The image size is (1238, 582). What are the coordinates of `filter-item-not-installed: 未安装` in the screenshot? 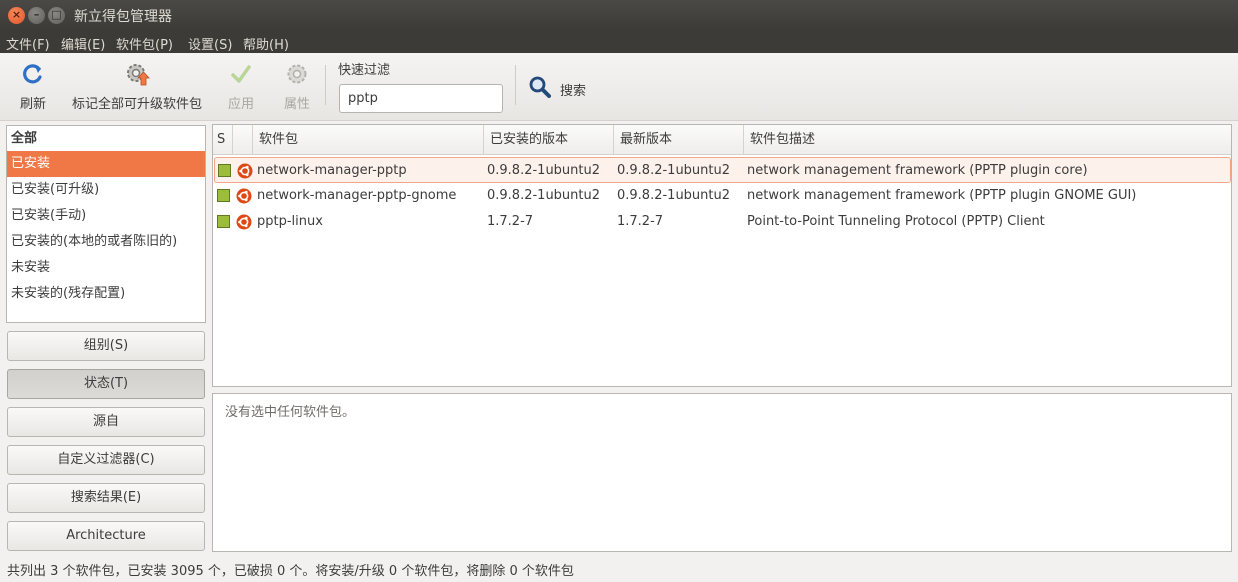 It's located at (106, 268).